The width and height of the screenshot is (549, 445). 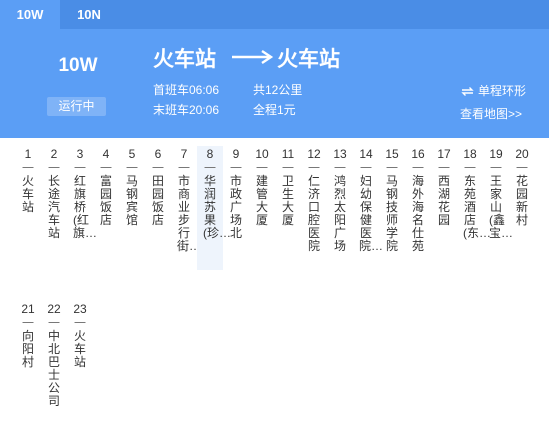 What do you see at coordinates (287, 200) in the screenshot?
I see `stop-name: 卫生大厦` at bounding box center [287, 200].